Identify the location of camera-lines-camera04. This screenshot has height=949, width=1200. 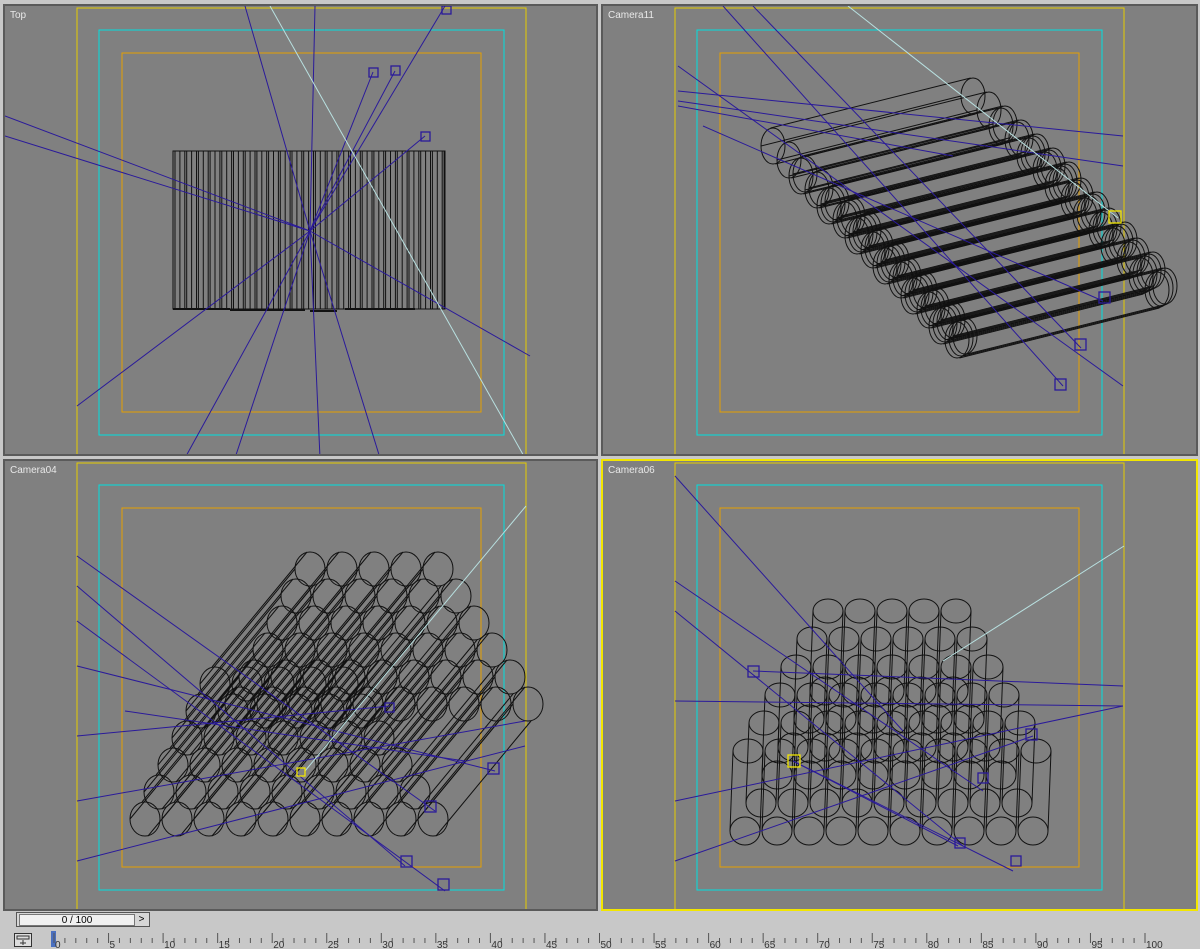
(301, 723).